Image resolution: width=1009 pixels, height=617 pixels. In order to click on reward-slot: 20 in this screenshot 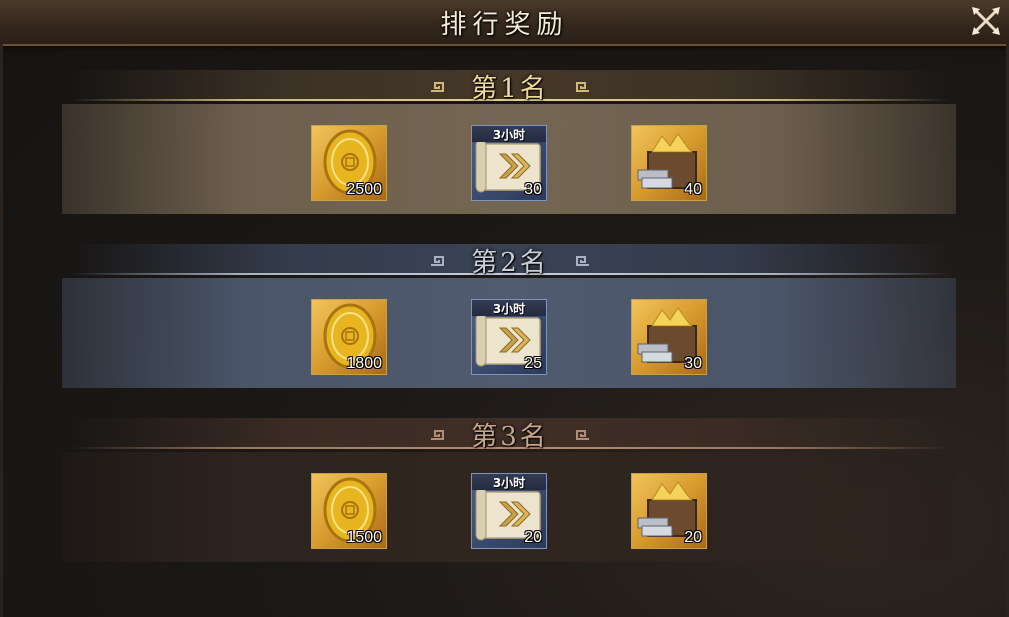, I will do `click(669, 511)`.